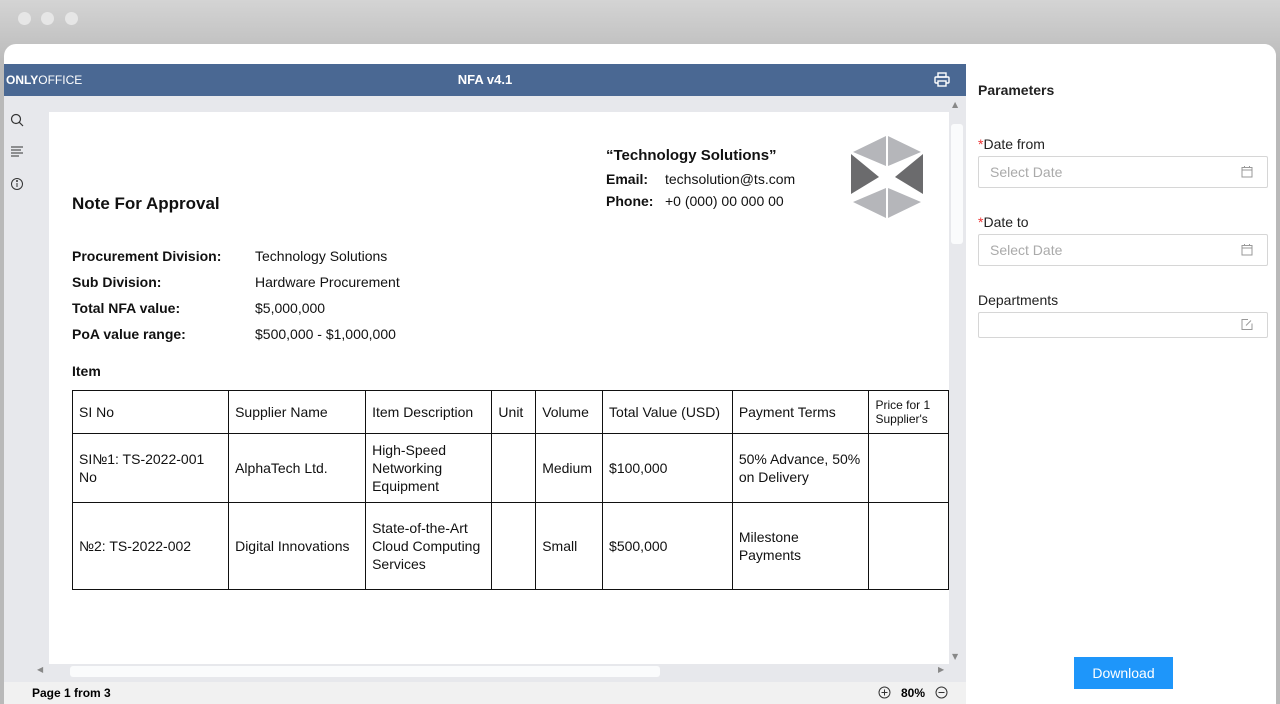  What do you see at coordinates (150, 468) in the screenshot?
I see `table-cell: SI№1: TS-2022-001 No` at bounding box center [150, 468].